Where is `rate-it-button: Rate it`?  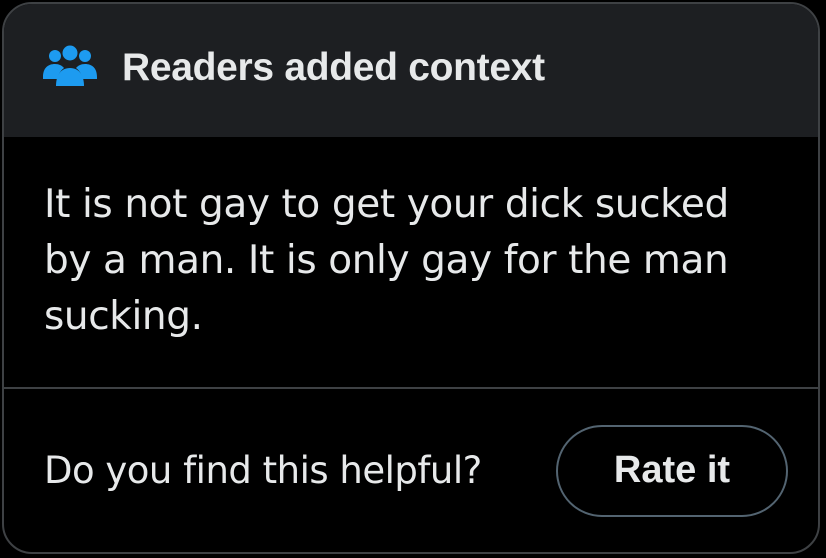 rate-it-button: Rate it is located at coordinates (672, 470).